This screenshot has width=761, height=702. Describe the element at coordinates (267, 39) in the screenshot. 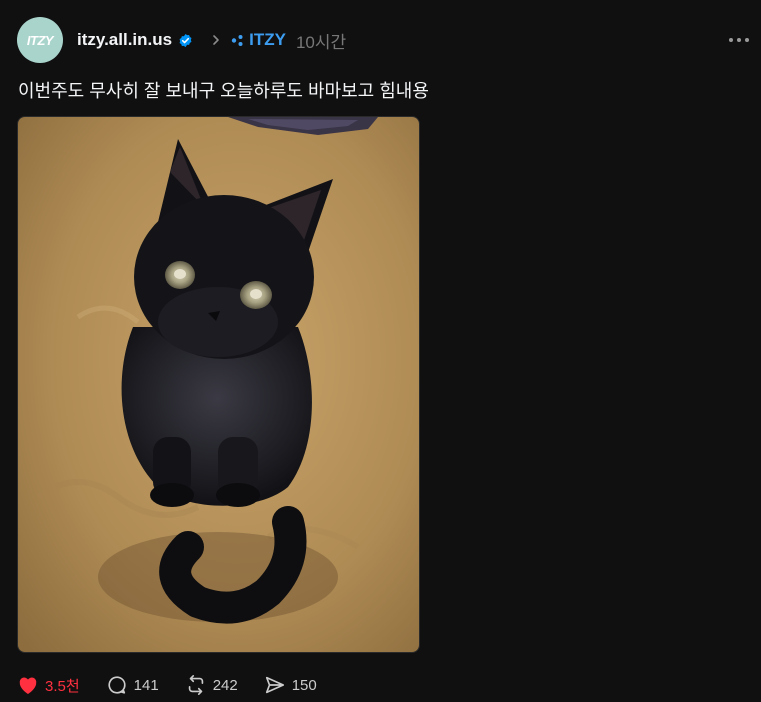

I see `community-name: ITZY` at that location.